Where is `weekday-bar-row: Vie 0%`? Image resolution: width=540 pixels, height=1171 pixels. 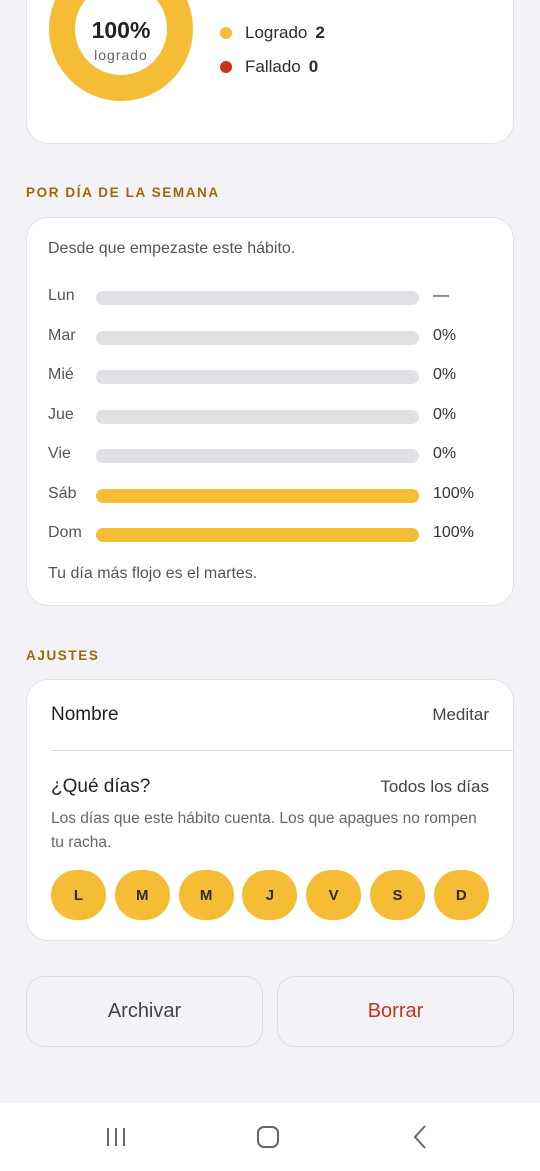
weekday-bar-row: Vie 0% is located at coordinates (273, 455).